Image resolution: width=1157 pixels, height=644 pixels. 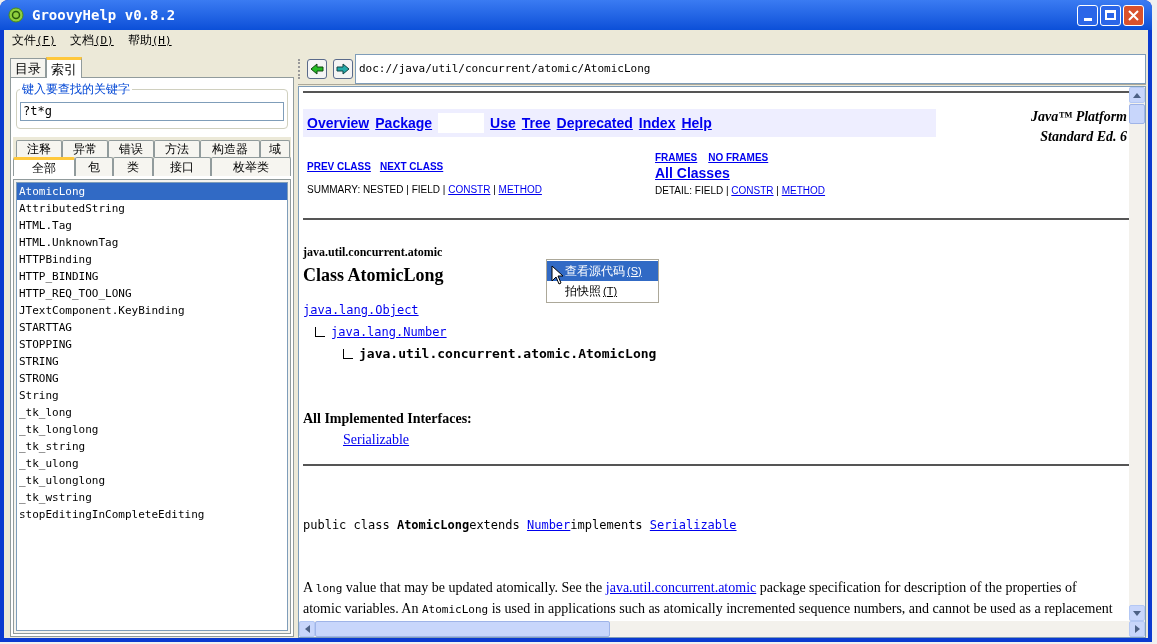 What do you see at coordinates (85, 148) in the screenshot?
I see `filter-tab: 异常` at bounding box center [85, 148].